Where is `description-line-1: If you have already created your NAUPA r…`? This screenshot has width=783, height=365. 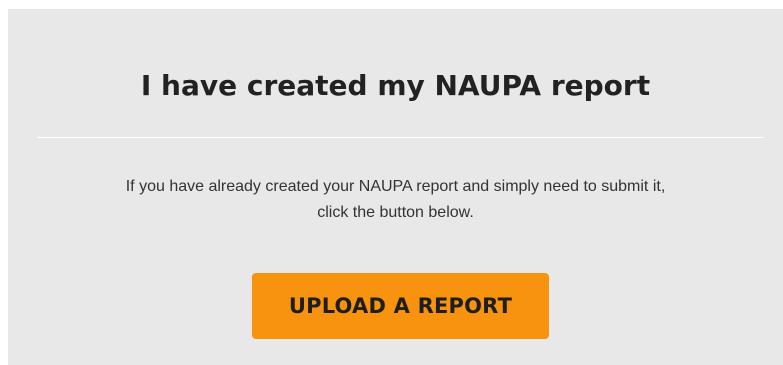 description-line-1: If you have already created your NAUPA r… is located at coordinates (395, 186).